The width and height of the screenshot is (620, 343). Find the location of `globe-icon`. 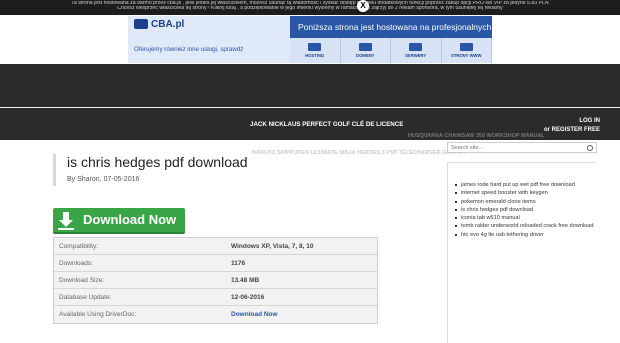

globe-icon is located at coordinates (365, 47).